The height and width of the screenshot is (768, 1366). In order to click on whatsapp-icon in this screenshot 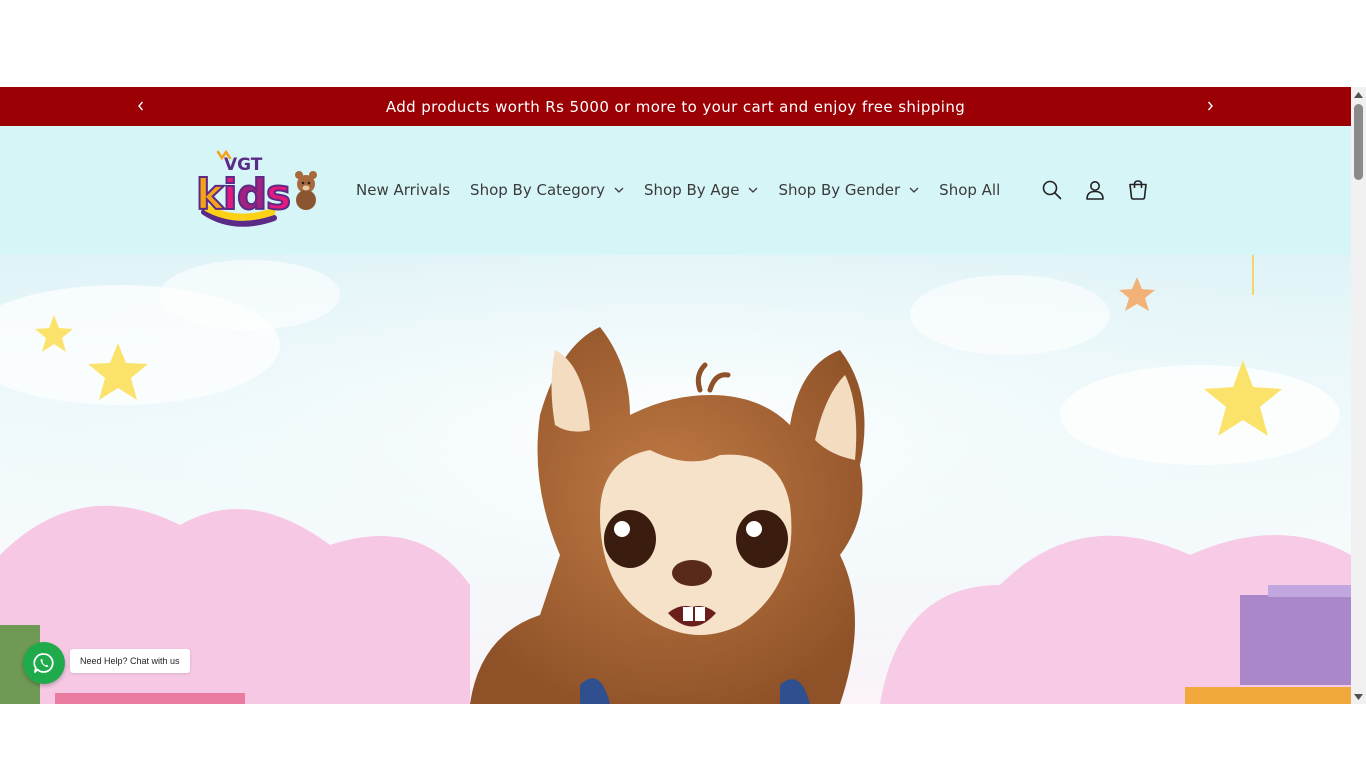, I will do `click(43, 663)`.